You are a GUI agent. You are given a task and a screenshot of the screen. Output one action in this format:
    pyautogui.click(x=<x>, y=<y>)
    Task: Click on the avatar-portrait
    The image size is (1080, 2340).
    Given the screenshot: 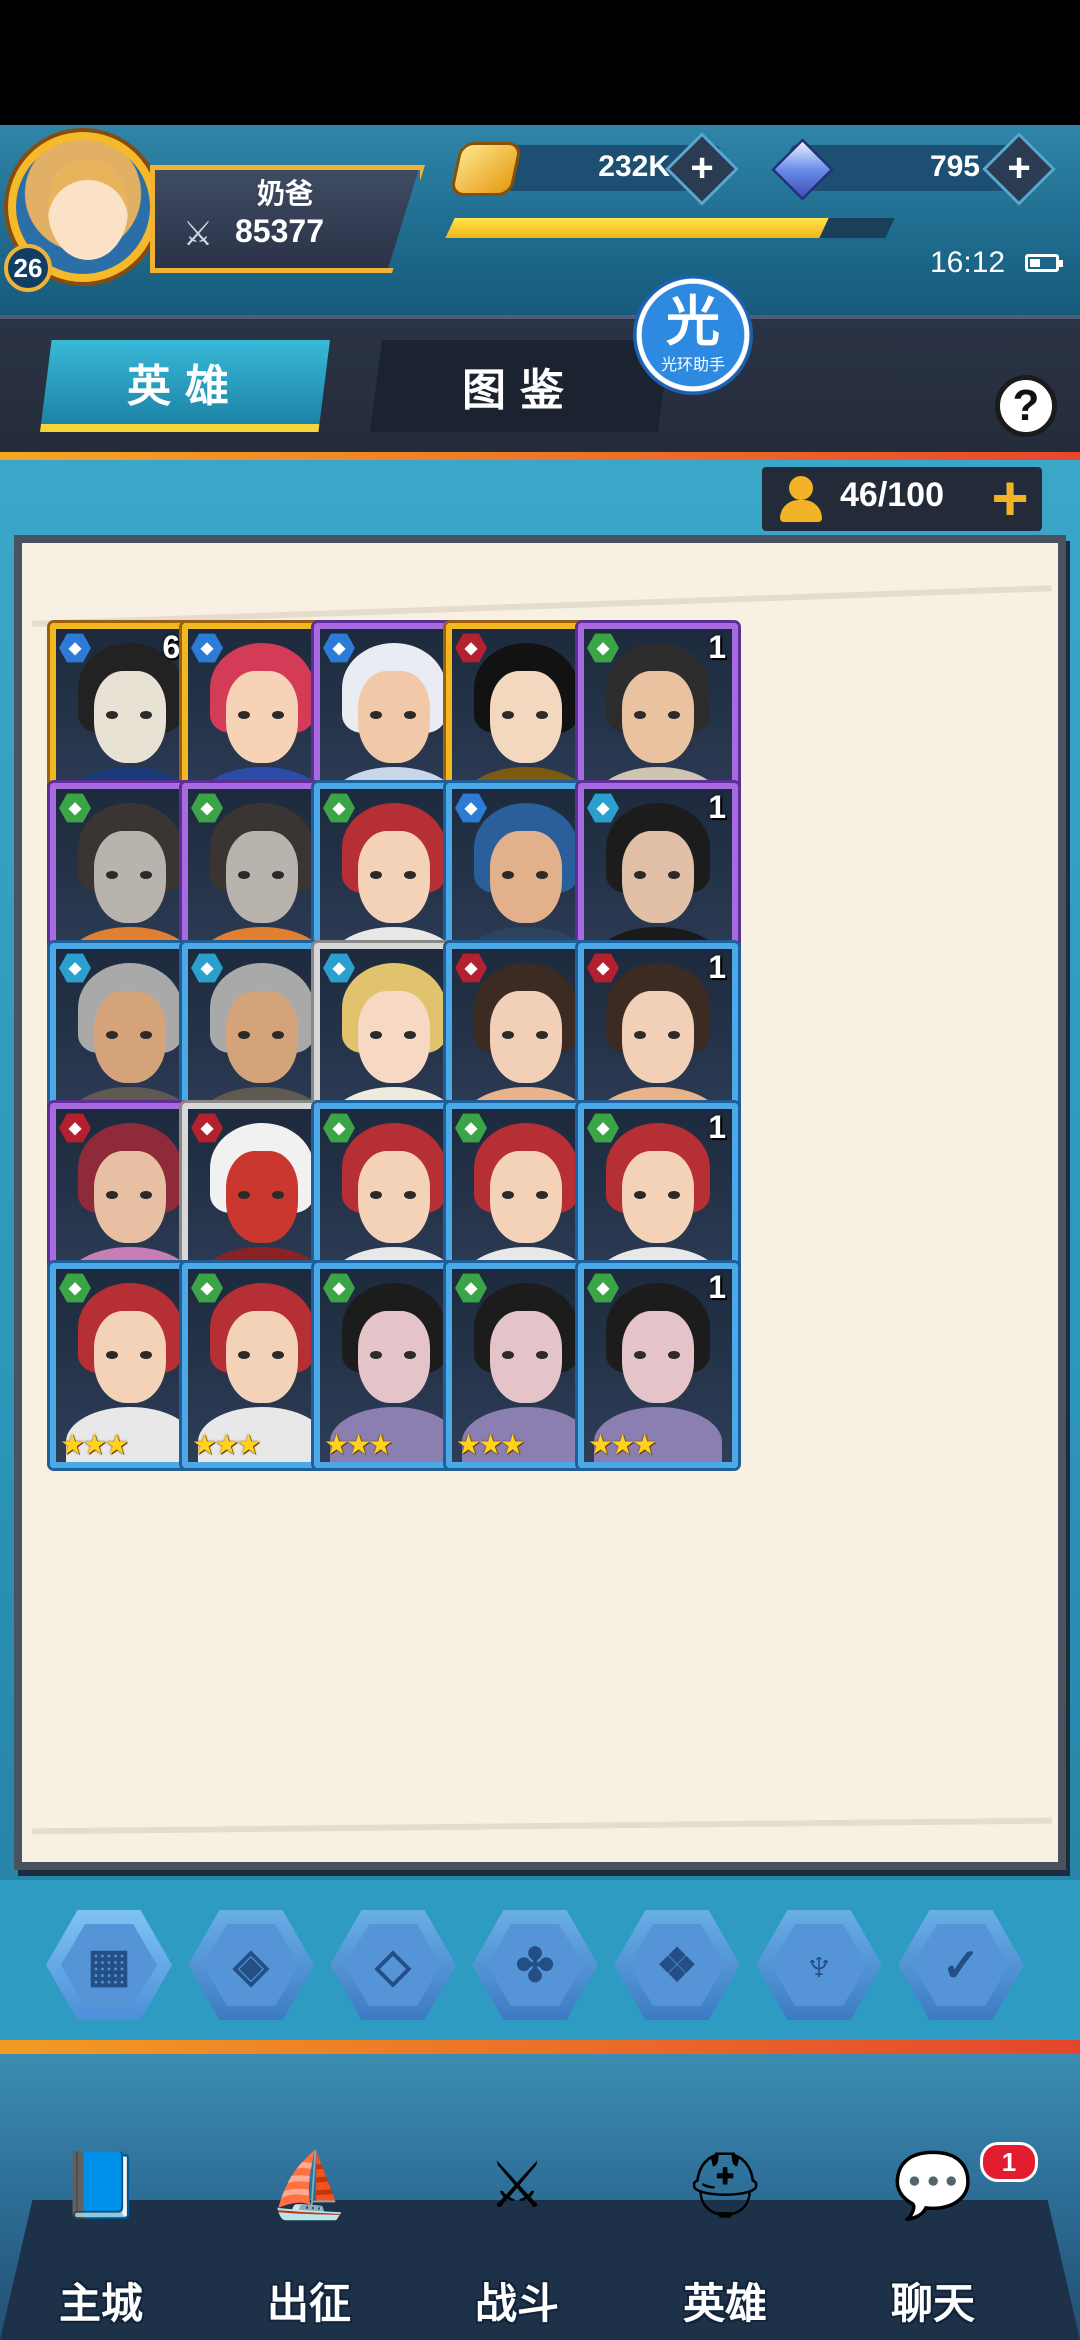 What is the action you would take?
    pyautogui.click(x=88, y=210)
    